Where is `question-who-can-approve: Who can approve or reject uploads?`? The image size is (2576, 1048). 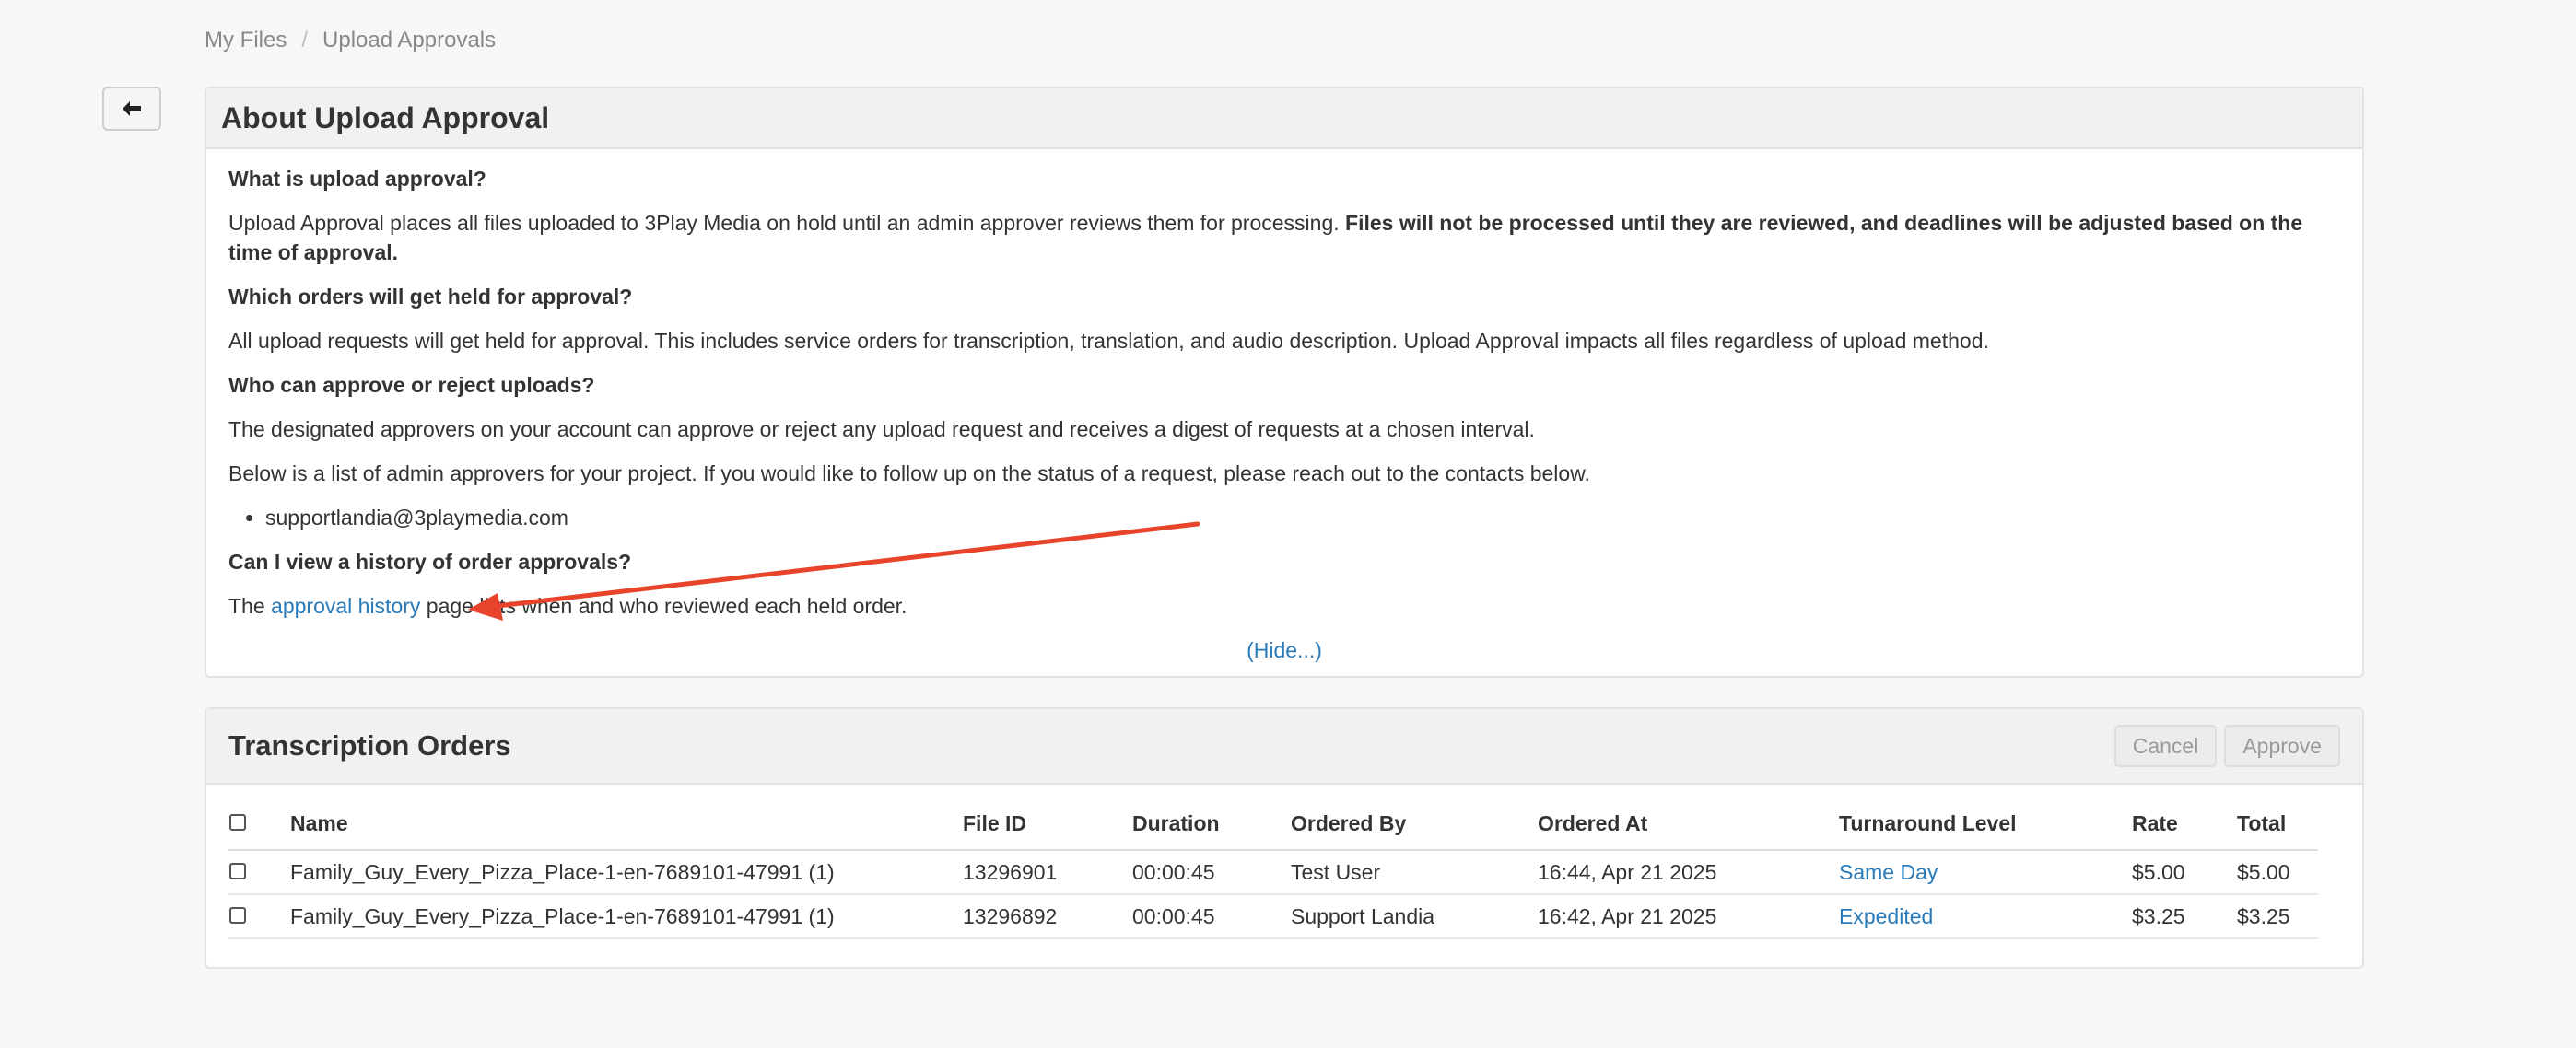 question-who-can-approve: Who can approve or reject uploads? is located at coordinates (411, 385).